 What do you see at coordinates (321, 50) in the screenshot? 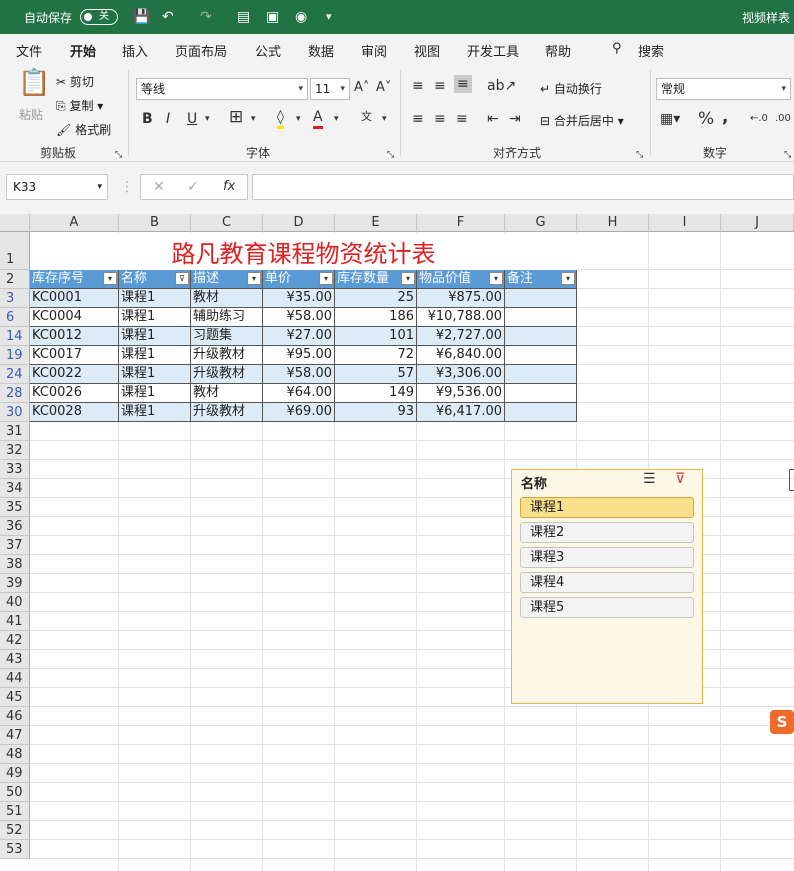
I see `tab-data: 数据` at bounding box center [321, 50].